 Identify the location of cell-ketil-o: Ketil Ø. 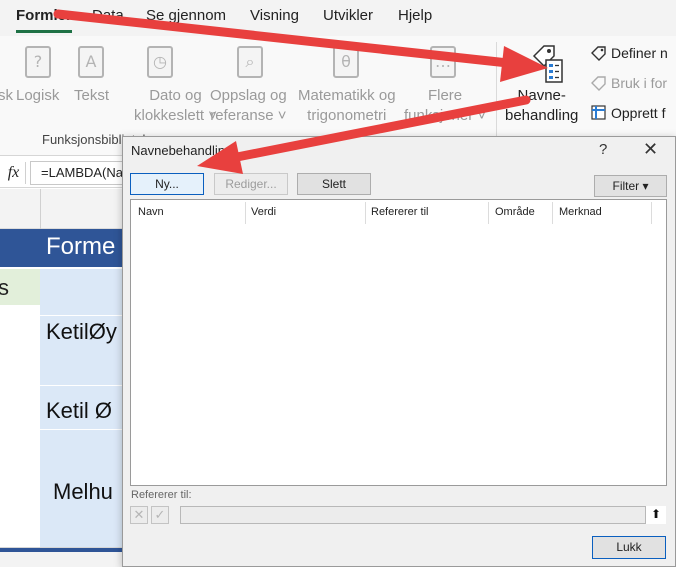
(79, 411).